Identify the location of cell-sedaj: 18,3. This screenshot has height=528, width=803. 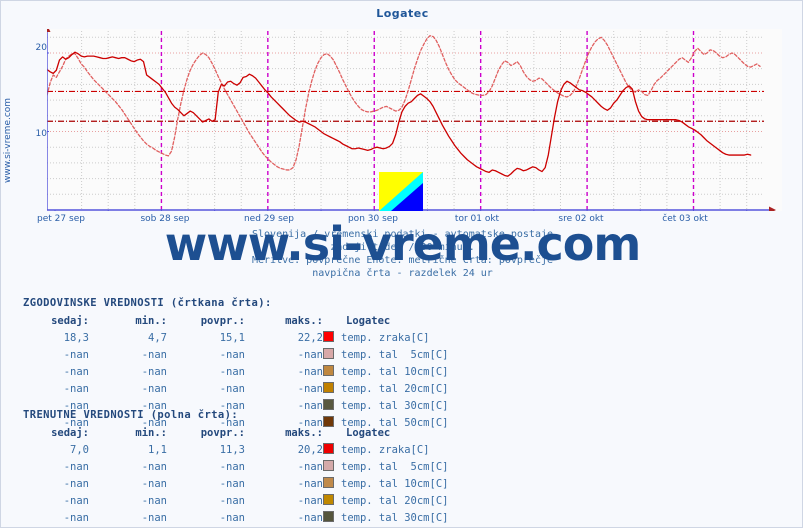
(76, 338).